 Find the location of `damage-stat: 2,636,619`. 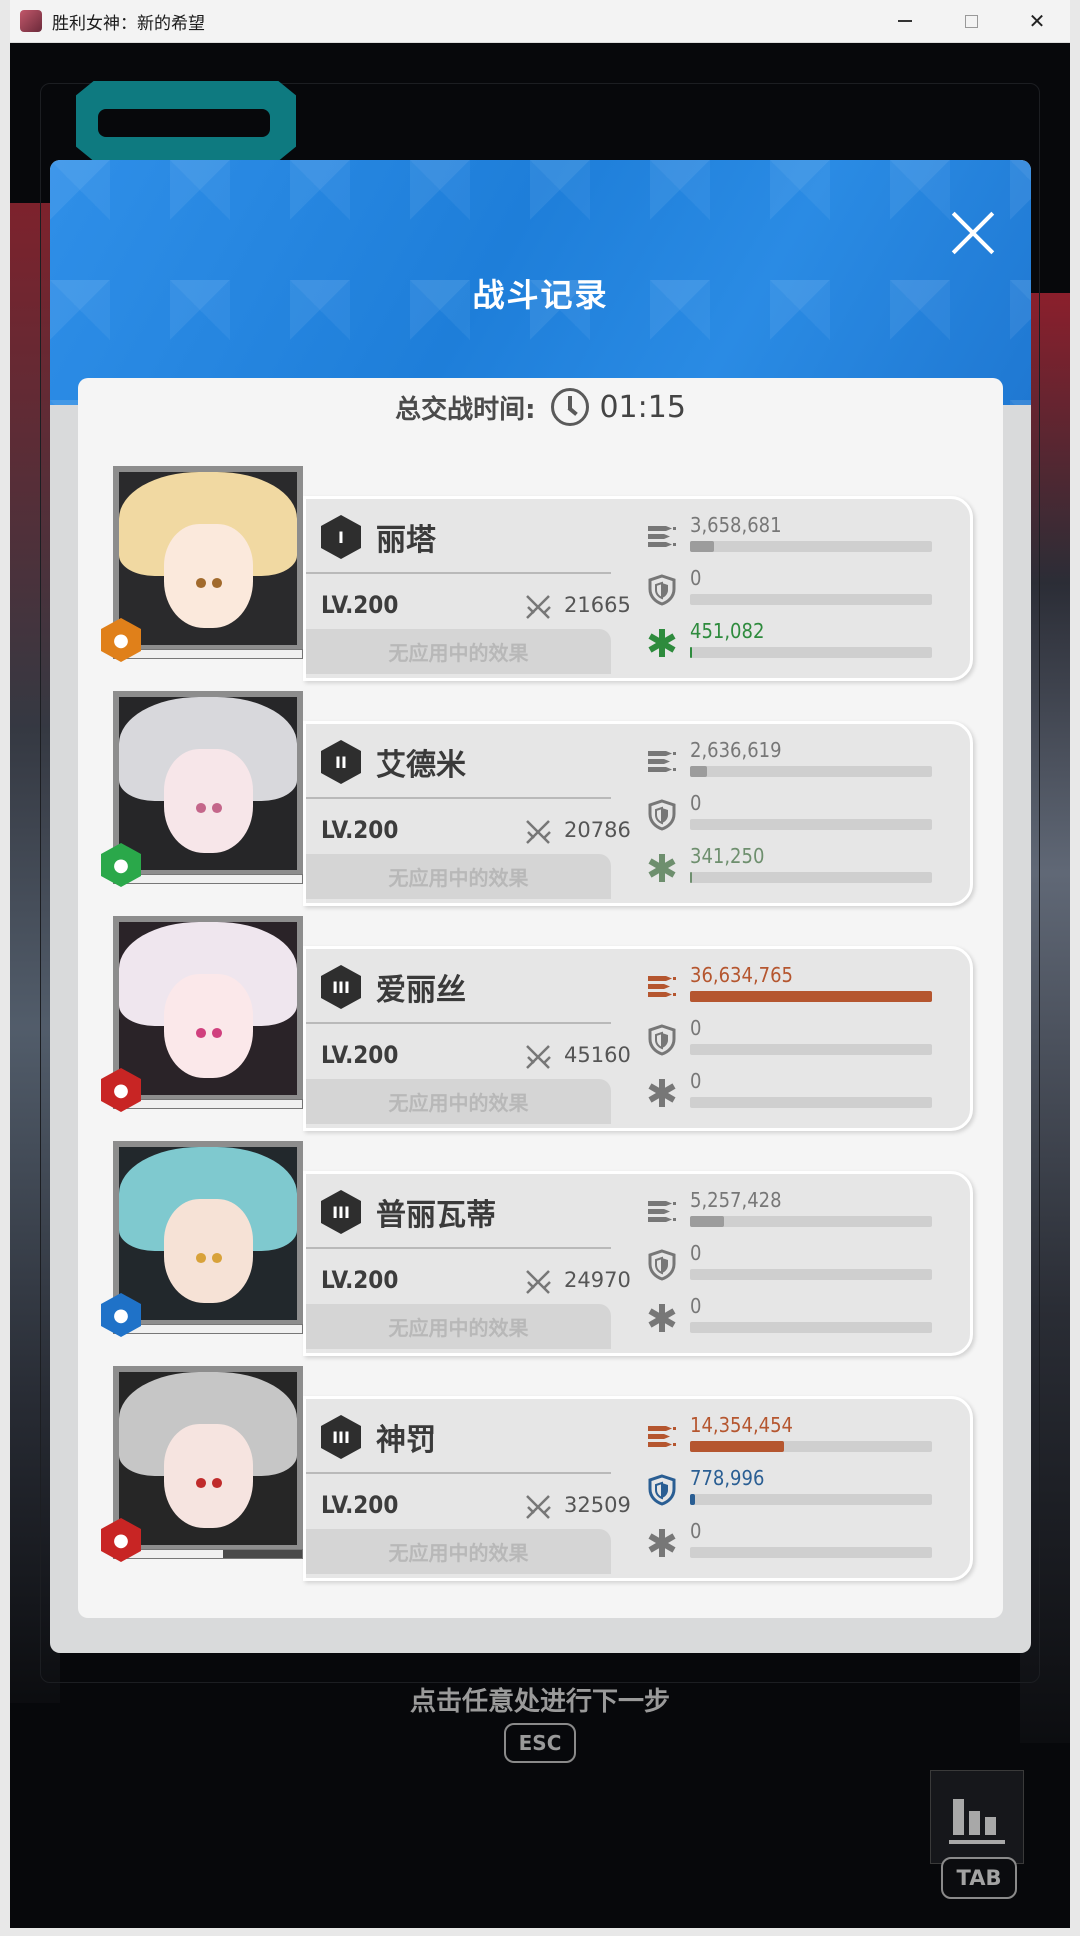

damage-stat: 2,636,619 is located at coordinates (796, 760).